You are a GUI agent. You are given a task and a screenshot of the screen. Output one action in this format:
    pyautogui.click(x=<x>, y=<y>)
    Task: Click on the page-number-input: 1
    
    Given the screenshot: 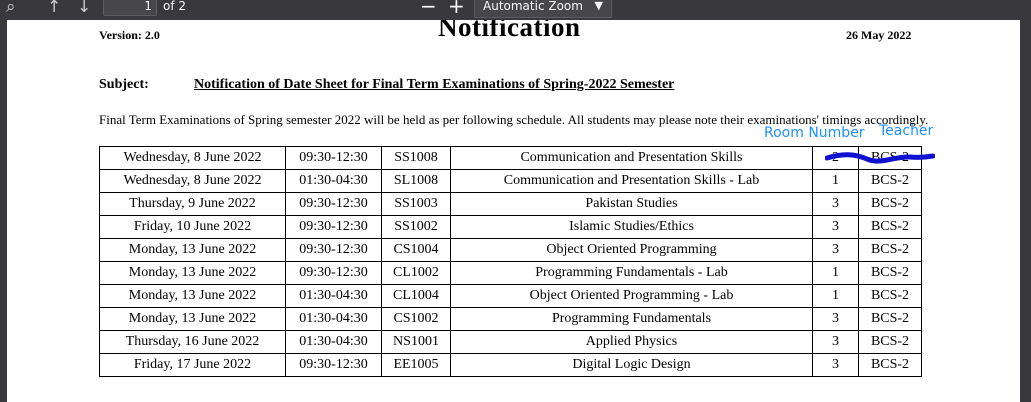 What is the action you would take?
    pyautogui.click(x=130, y=8)
    